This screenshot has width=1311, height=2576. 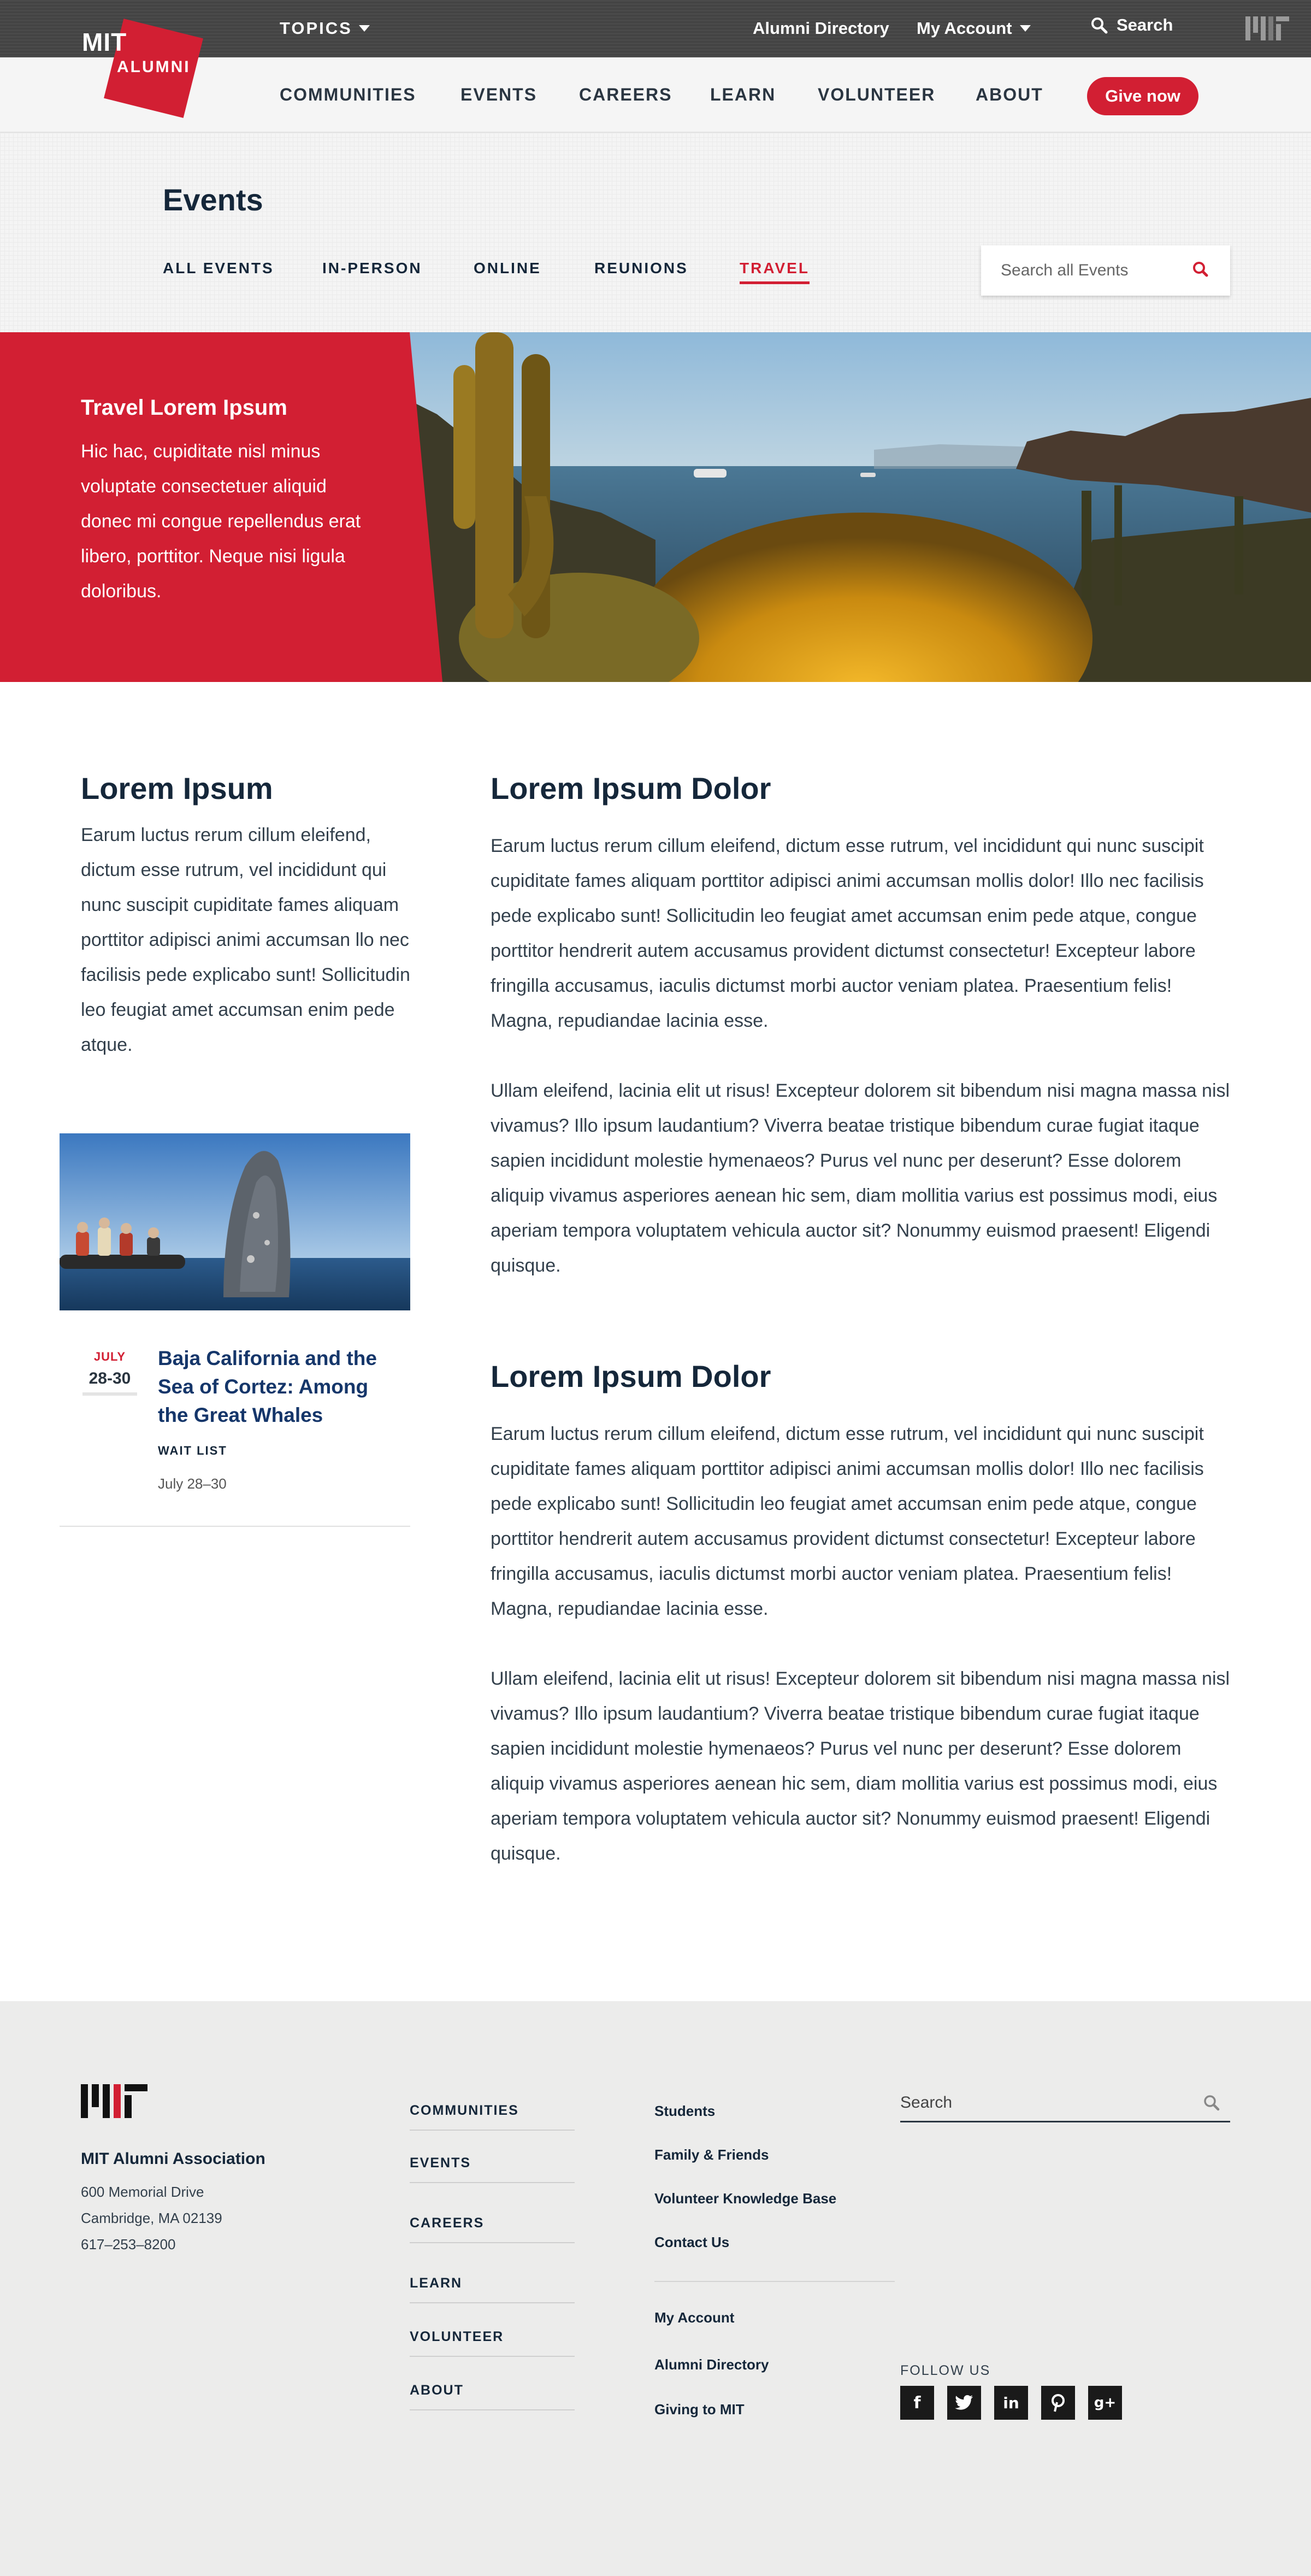 I want to click on alumni-directory-link: Alumni Directory, so click(x=821, y=28).